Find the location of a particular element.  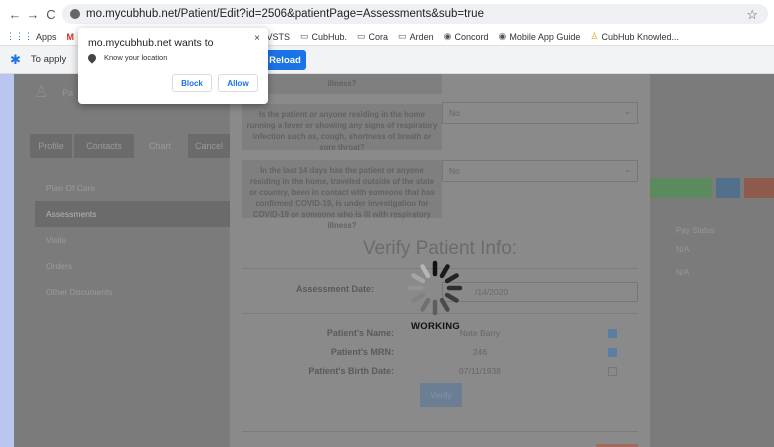

red-action-button is located at coordinates (759, 188).